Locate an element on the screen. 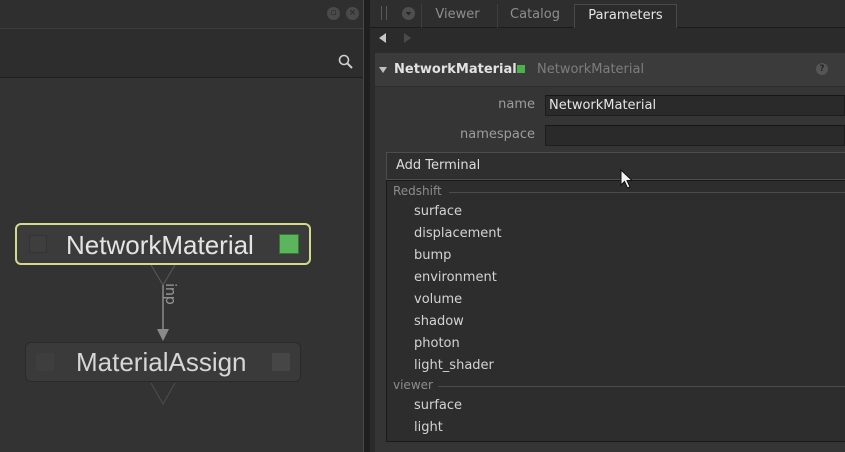 The height and width of the screenshot is (452, 845). pane-grip-icon is located at coordinates (384, 13).